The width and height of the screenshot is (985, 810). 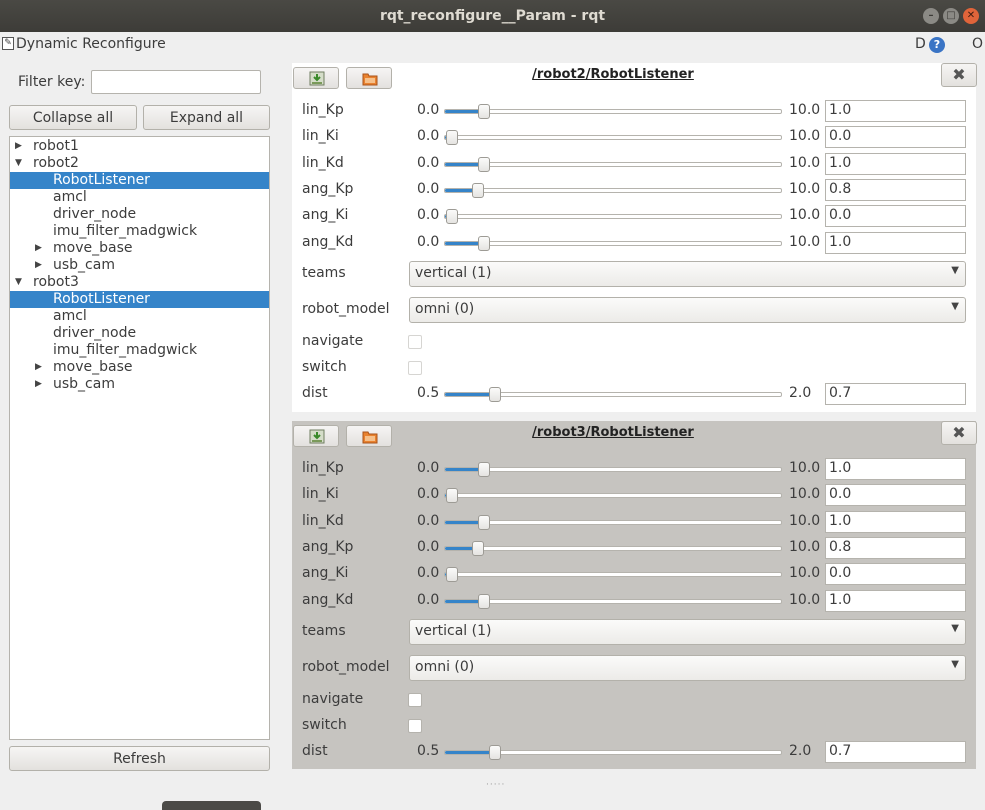 I want to click on filter-key-input, so click(x=176, y=82).